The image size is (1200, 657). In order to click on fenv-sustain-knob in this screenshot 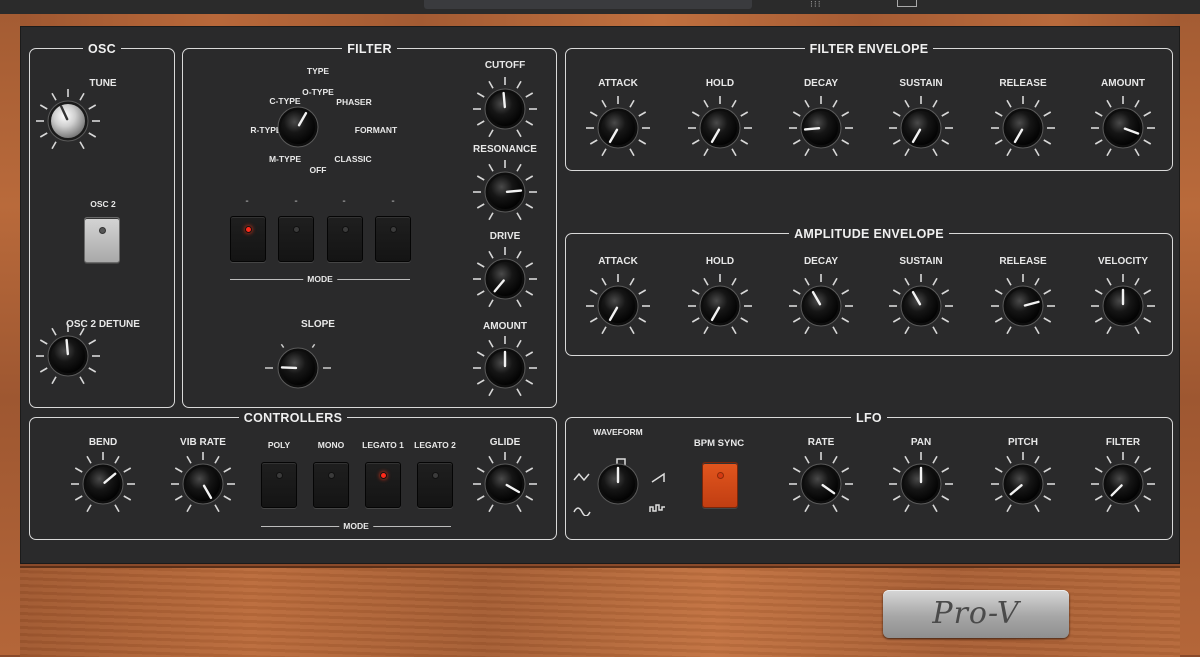, I will do `click(921, 128)`.